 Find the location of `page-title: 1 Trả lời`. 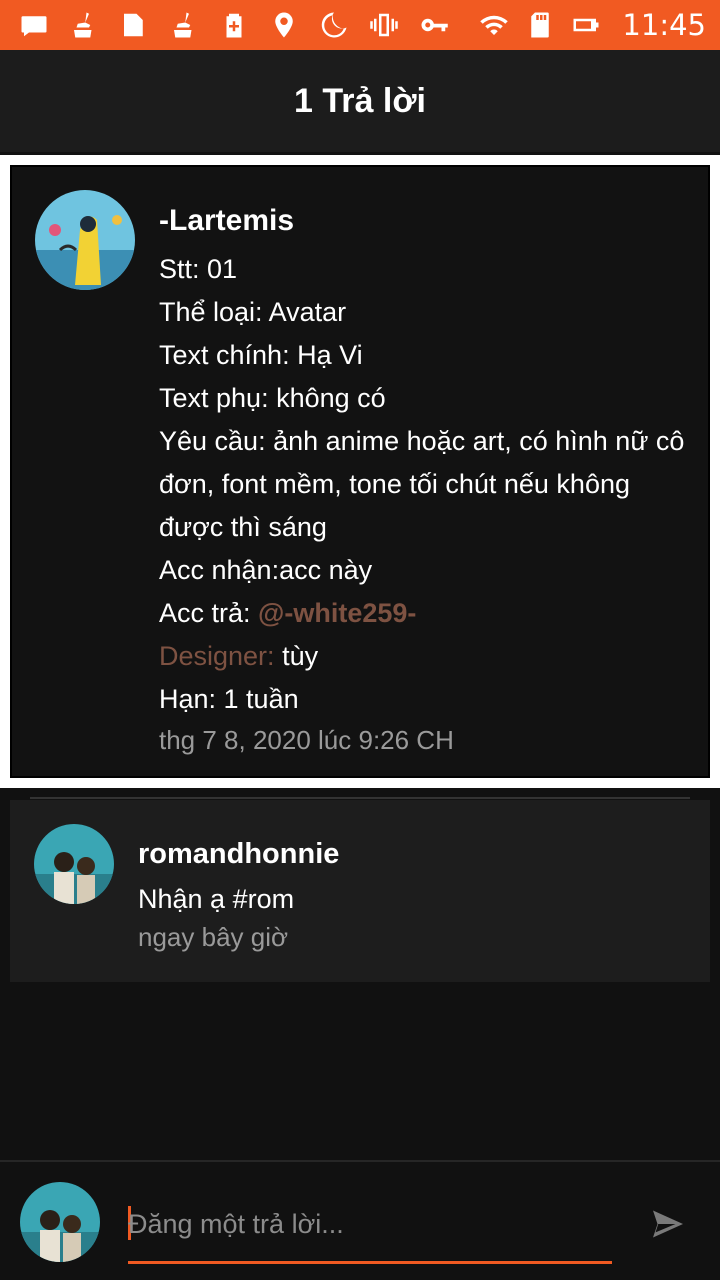

page-title: 1 Trả lời is located at coordinates (360, 100).